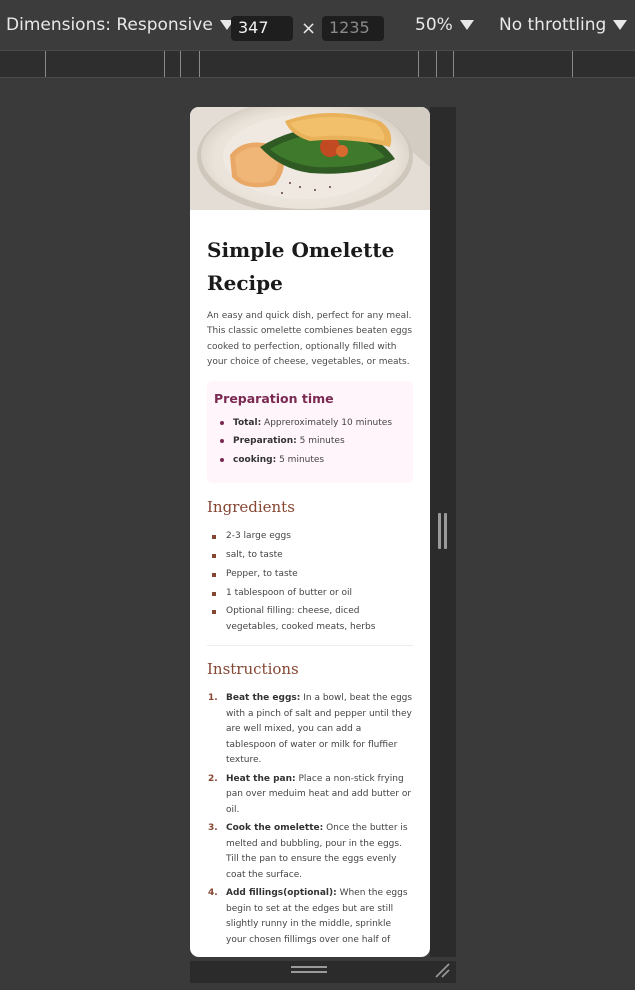  What do you see at coordinates (442, 970) in the screenshot?
I see `corner-resize-icon` at bounding box center [442, 970].